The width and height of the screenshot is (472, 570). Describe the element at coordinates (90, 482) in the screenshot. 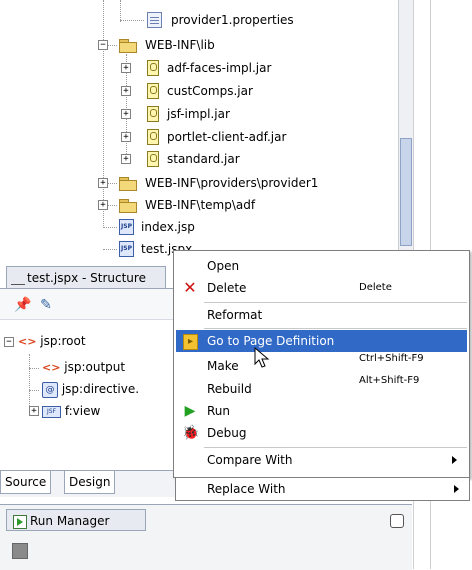

I see `tab-design: Design` at that location.